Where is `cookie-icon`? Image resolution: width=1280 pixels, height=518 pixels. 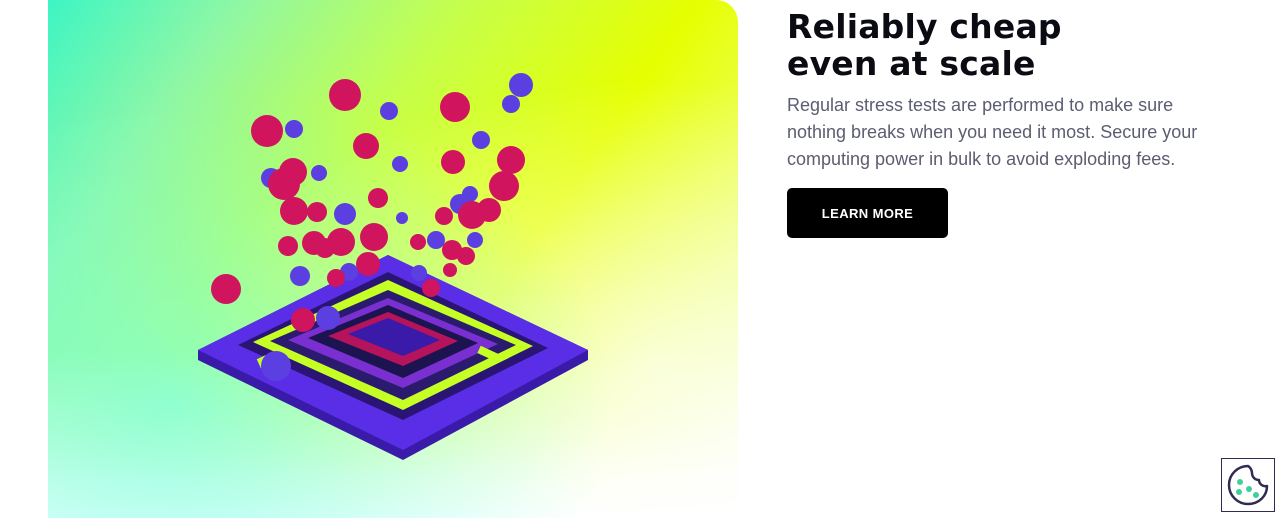 cookie-icon is located at coordinates (1248, 485).